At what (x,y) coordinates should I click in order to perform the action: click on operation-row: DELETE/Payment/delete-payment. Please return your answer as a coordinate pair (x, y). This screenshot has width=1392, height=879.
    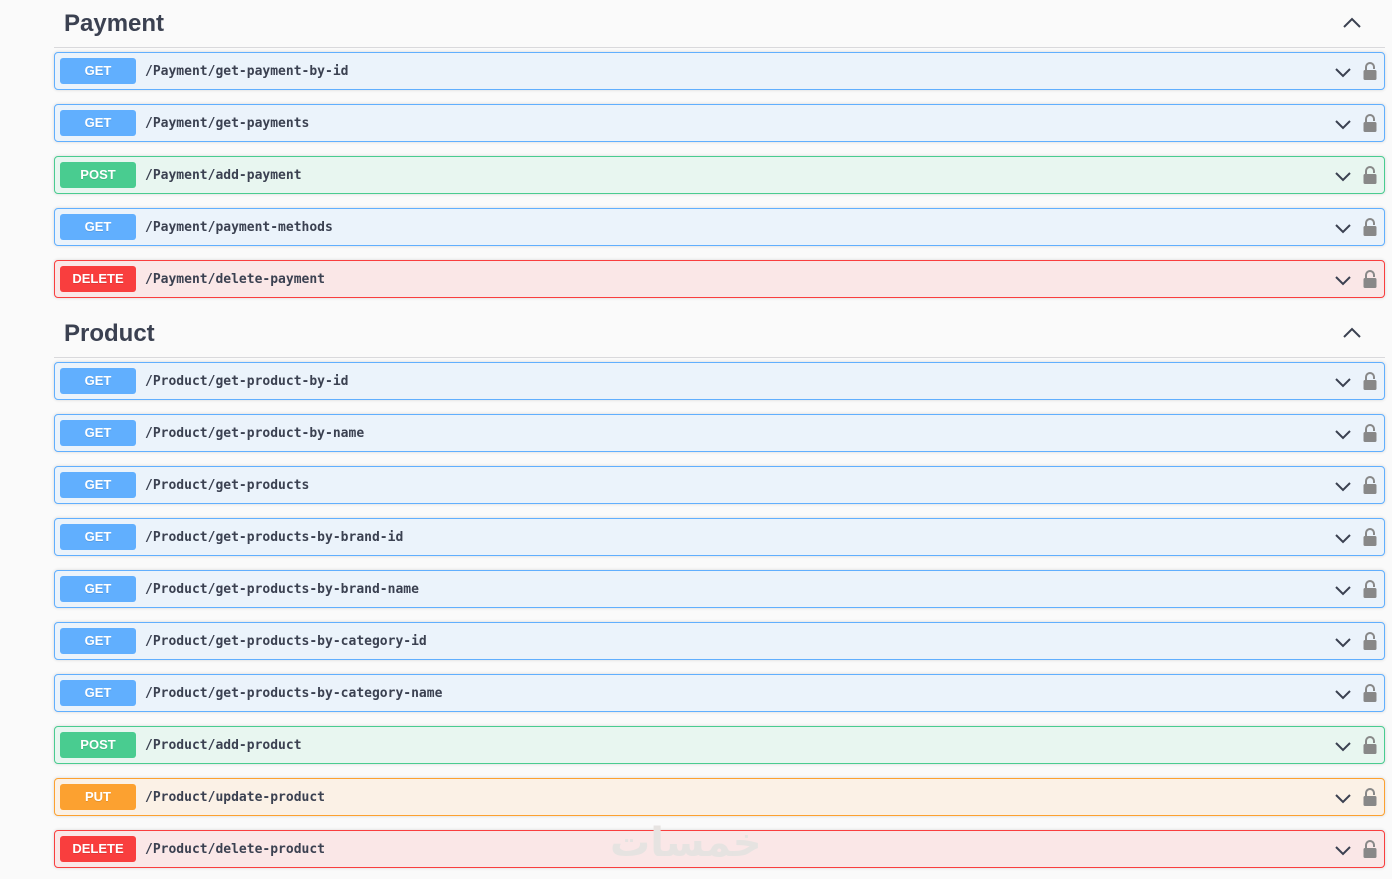
    Looking at the image, I should click on (719, 279).